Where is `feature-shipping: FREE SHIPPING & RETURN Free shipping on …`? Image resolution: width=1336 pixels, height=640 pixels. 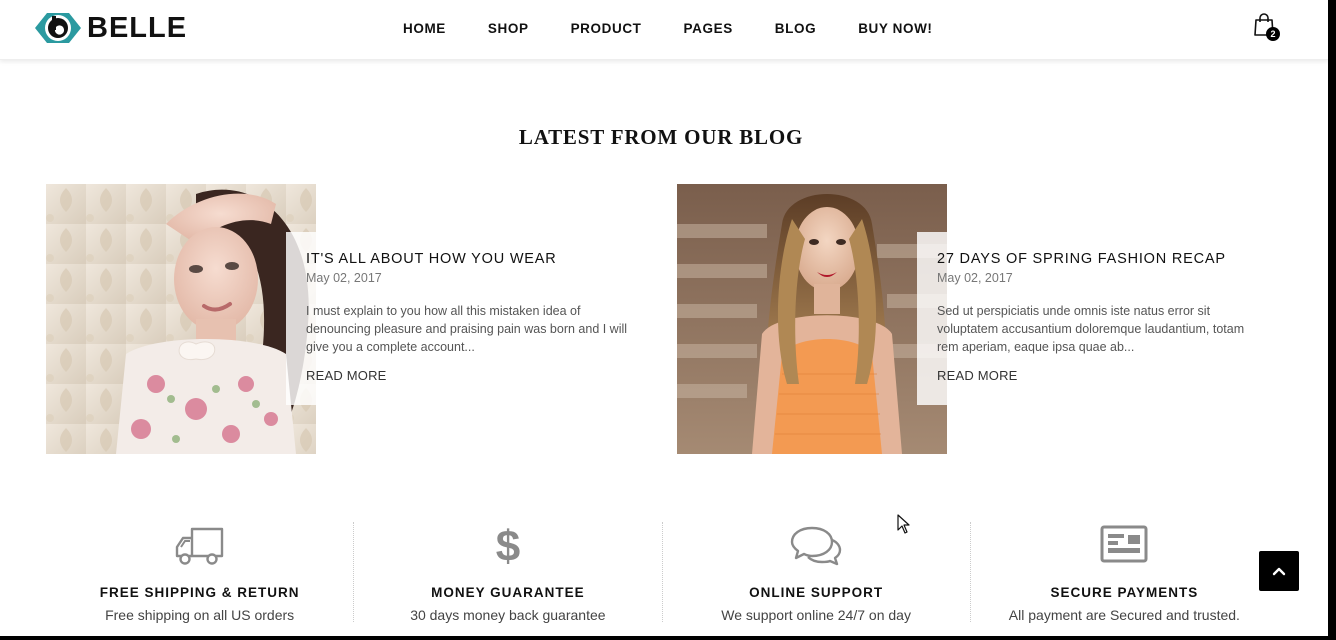 feature-shipping: FREE SHIPPING & RETURN Free shipping on … is located at coordinates (200, 572).